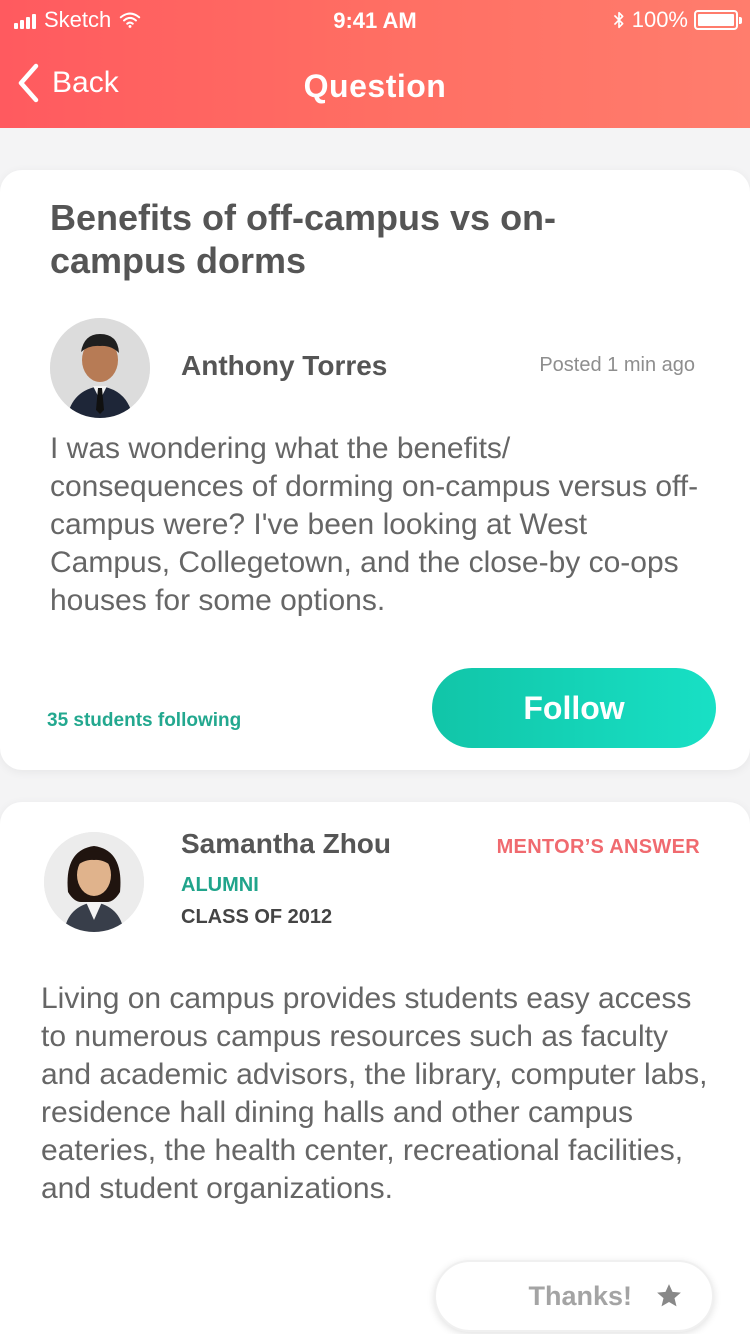  What do you see at coordinates (617, 365) in the screenshot?
I see `posted-time: Posted 1 min ago` at bounding box center [617, 365].